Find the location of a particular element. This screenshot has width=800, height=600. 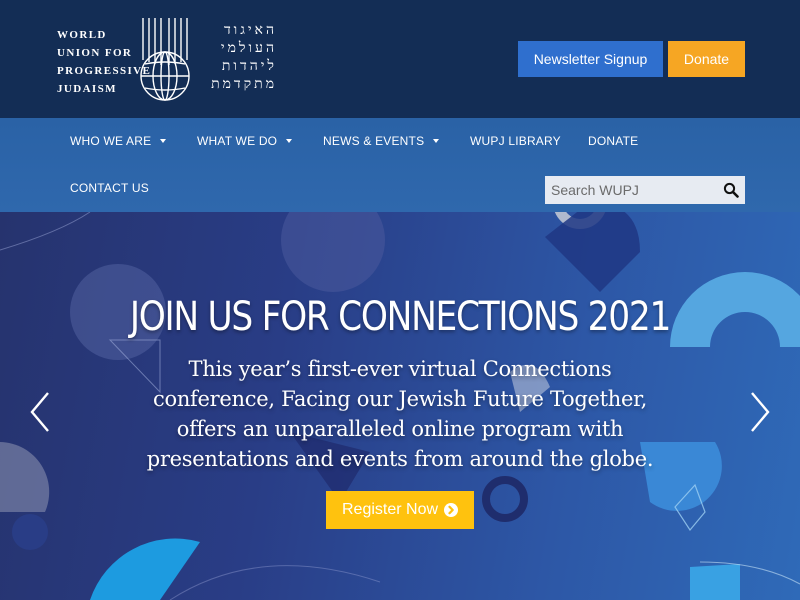

nav-item-what-we-do: WHAT WE DO is located at coordinates (245, 141).